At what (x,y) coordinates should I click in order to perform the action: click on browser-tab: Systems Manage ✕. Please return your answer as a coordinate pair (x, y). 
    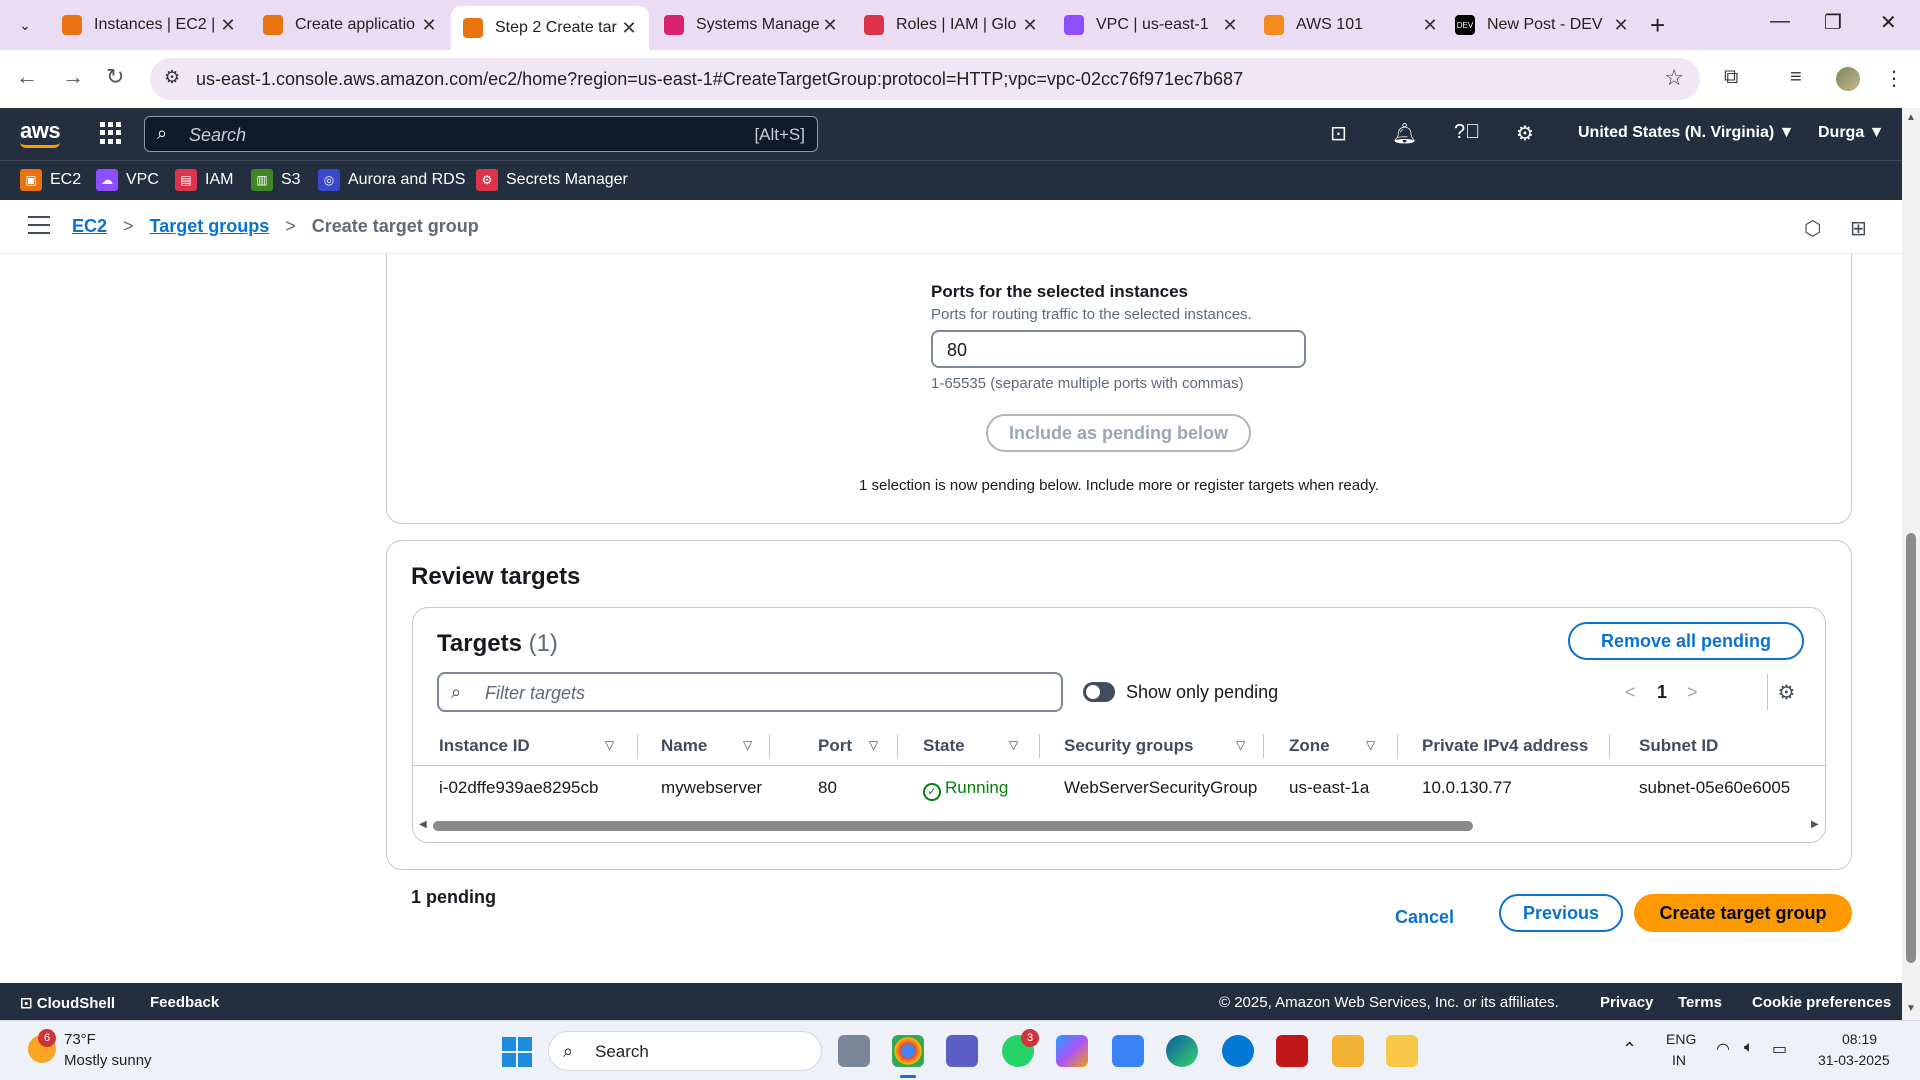
    Looking at the image, I should click on (751, 25).